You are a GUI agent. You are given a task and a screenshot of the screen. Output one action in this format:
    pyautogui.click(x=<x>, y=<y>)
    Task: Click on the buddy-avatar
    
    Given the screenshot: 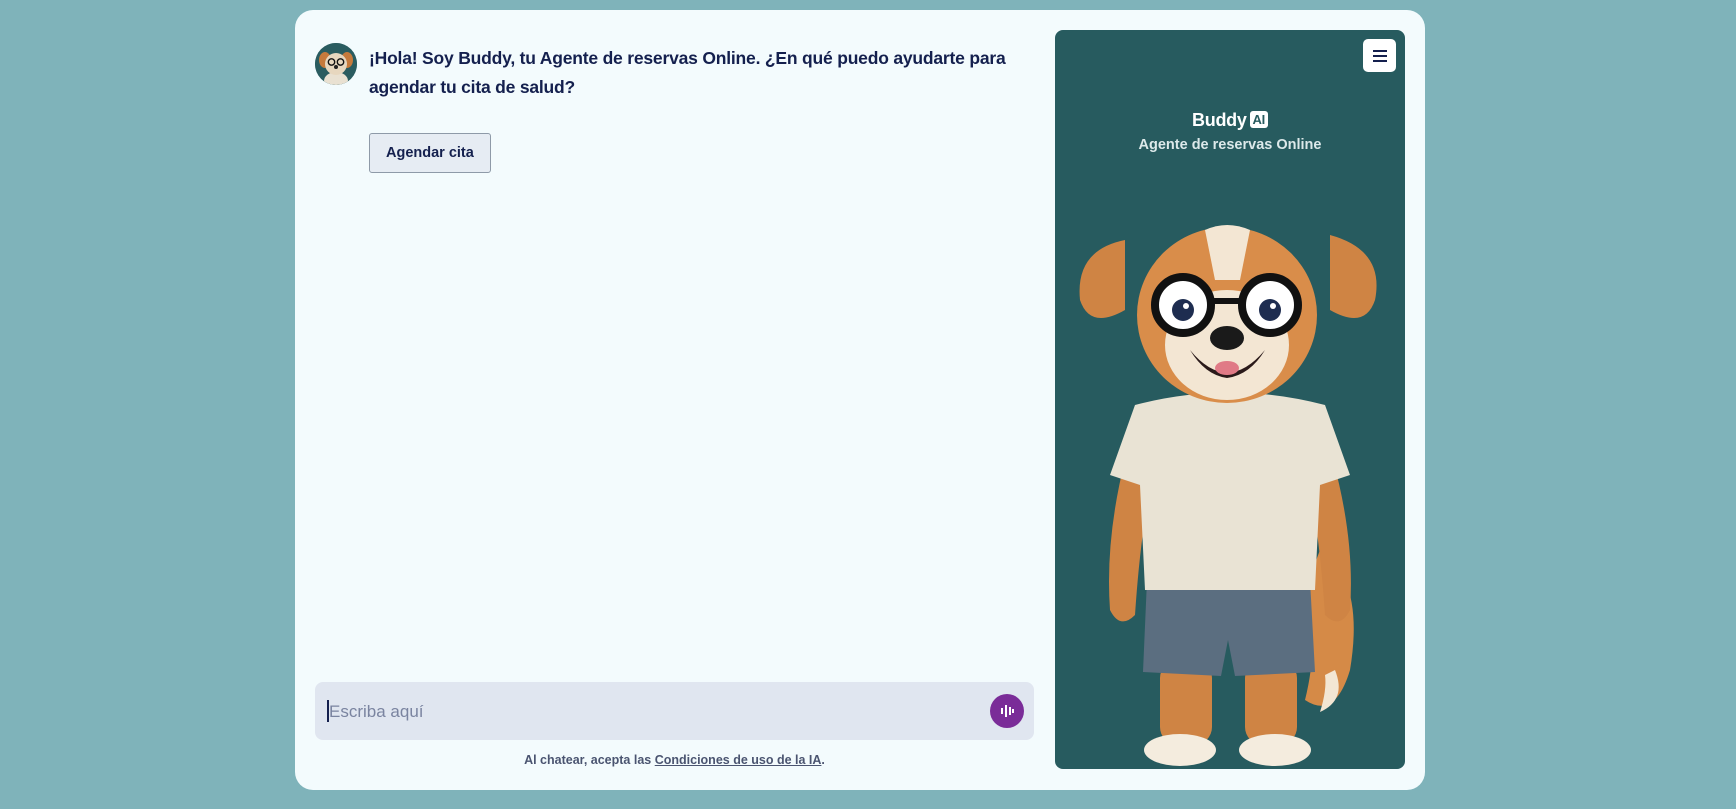 What is the action you would take?
    pyautogui.click(x=336, y=64)
    